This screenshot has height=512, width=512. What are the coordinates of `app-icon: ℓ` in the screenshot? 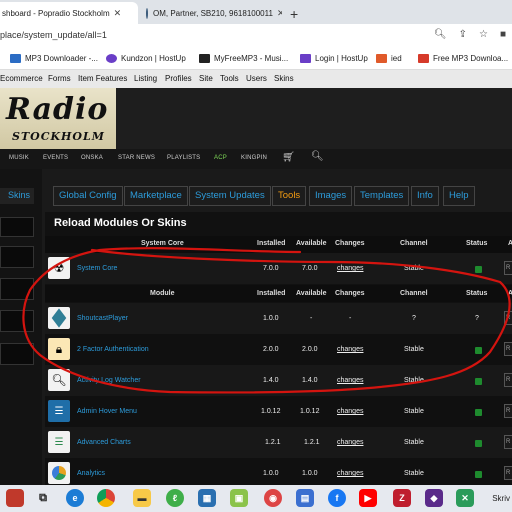 It's located at (175, 498).